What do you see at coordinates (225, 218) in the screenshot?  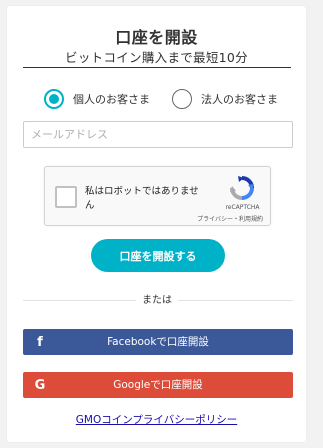 I see `recaptcha-privacy-terms-link: プライバシー・利用規約` at bounding box center [225, 218].